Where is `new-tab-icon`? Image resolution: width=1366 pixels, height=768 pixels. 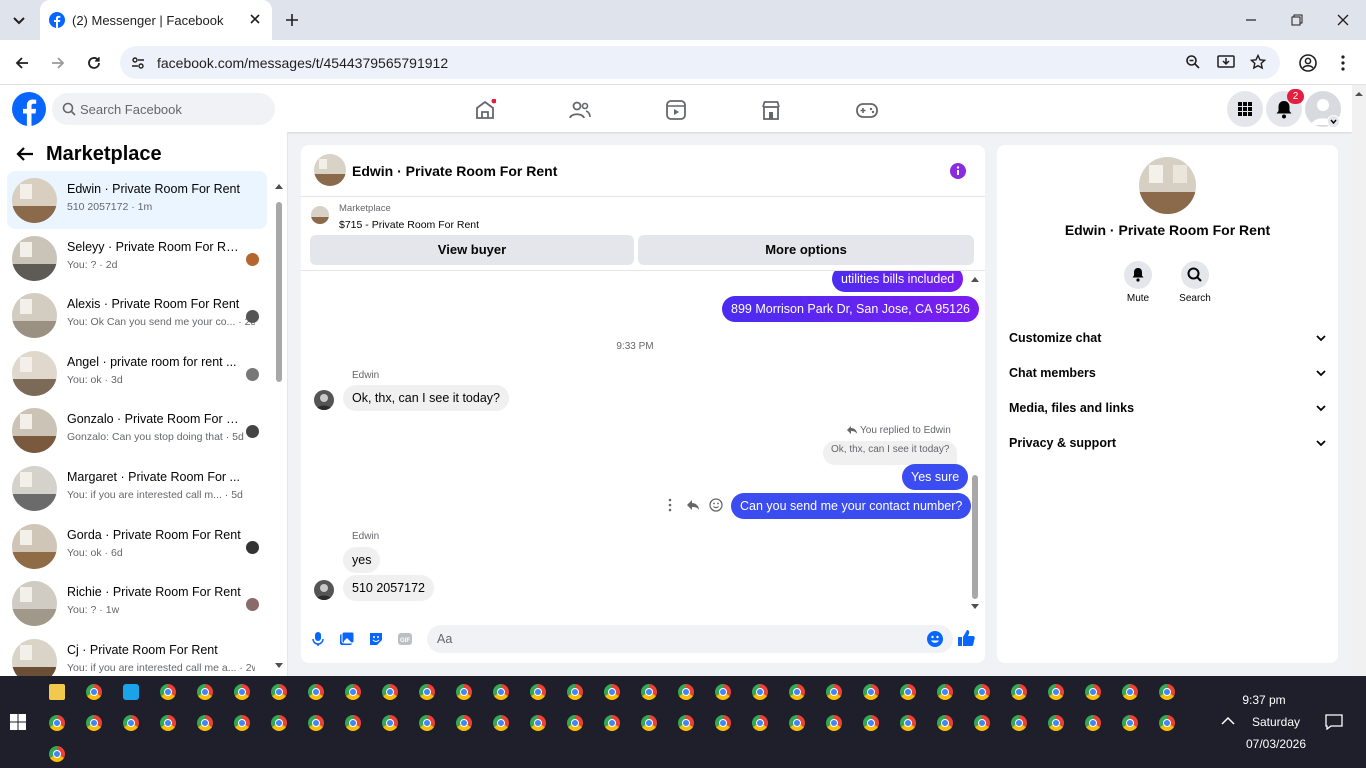 new-tab-icon is located at coordinates (292, 20).